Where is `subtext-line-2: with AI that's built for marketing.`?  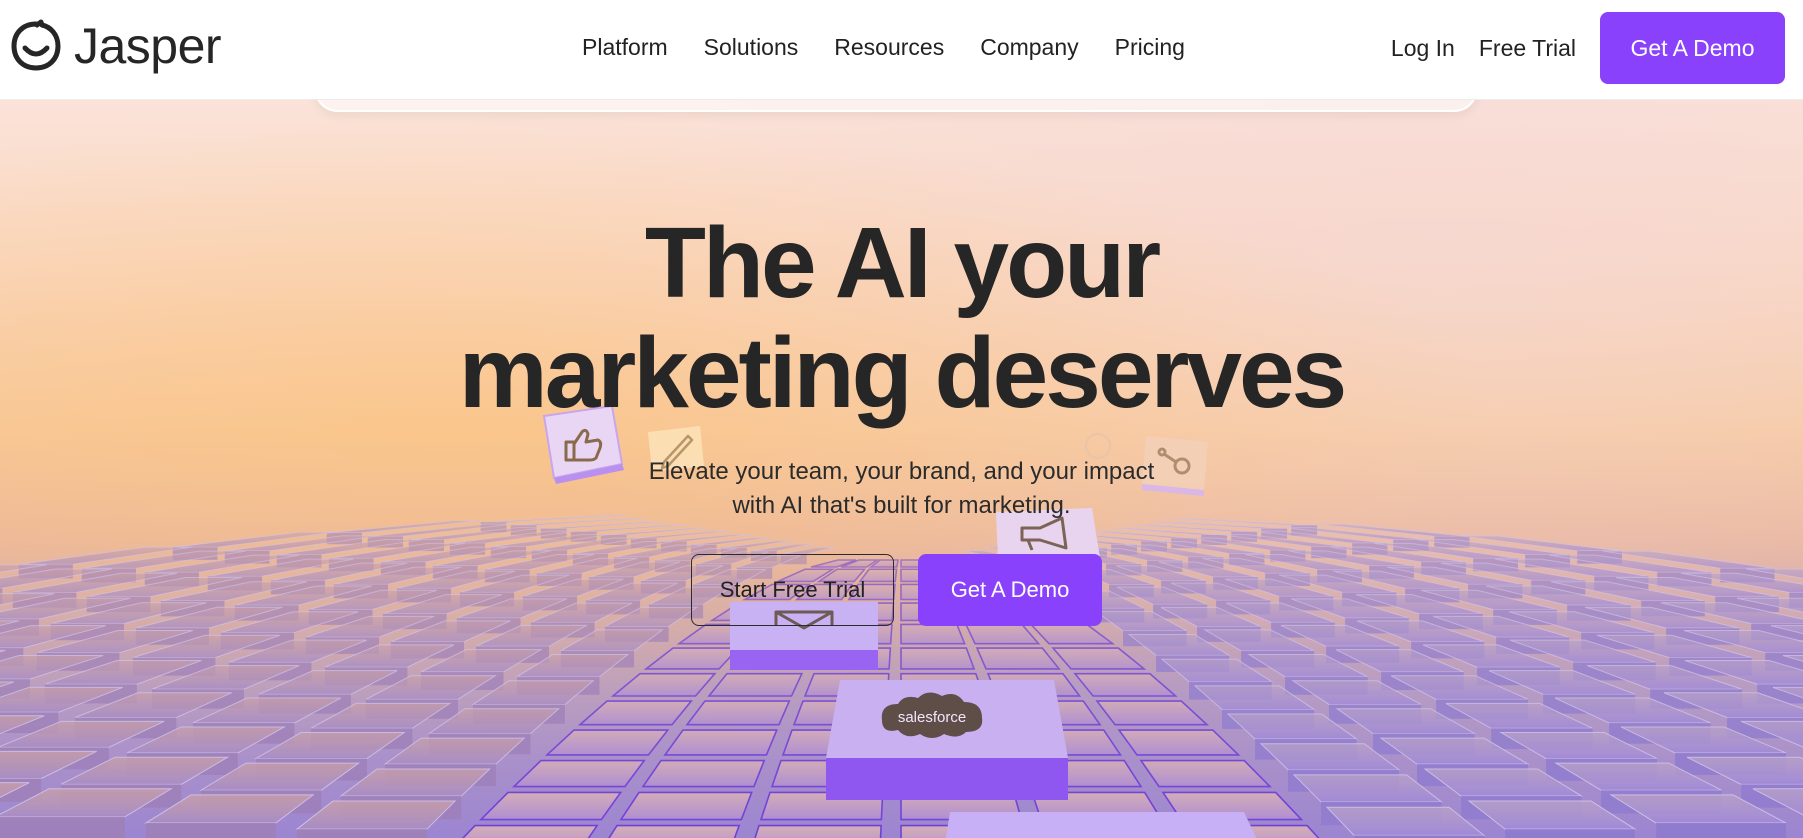
subtext-line-2: with AI that's built for marketing. is located at coordinates (901, 505).